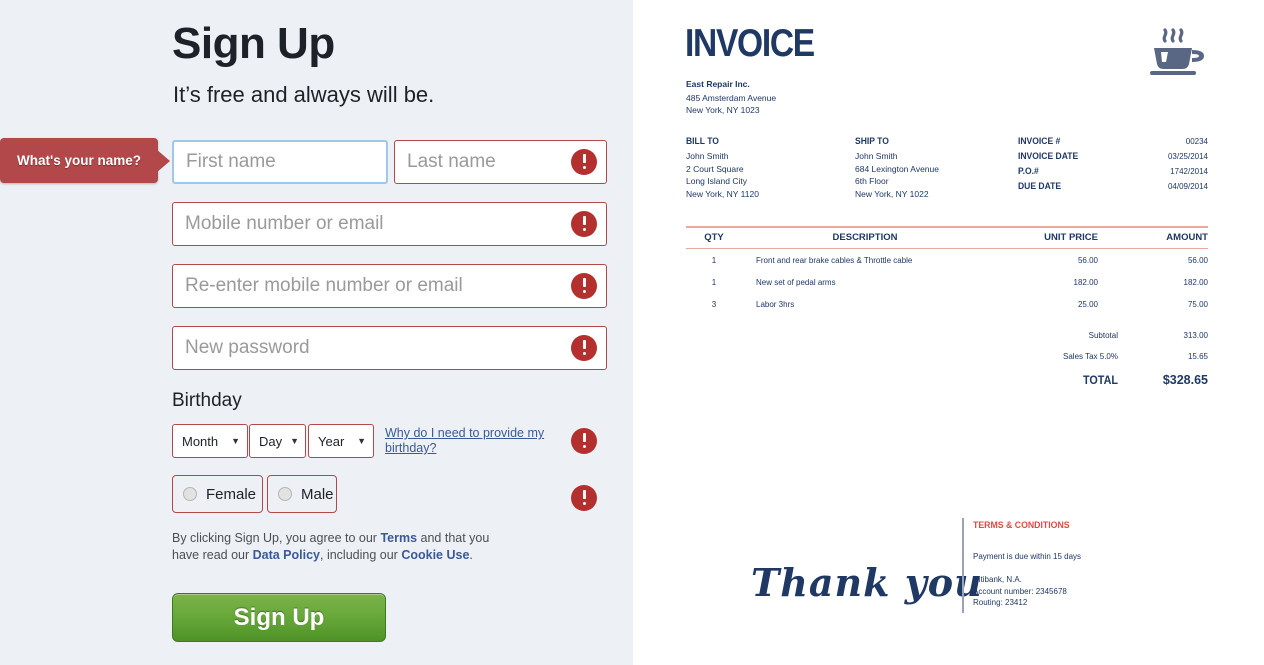 The height and width of the screenshot is (665, 1264). I want to click on error-icon-last-name, so click(584, 162).